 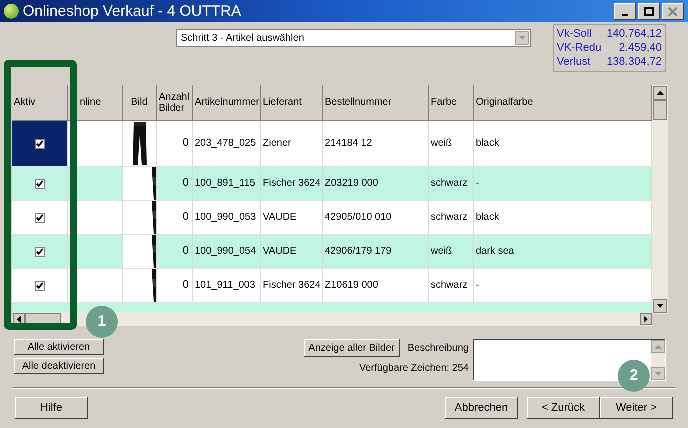 What do you see at coordinates (292, 143) in the screenshot?
I see `table-cell: Ziener` at bounding box center [292, 143].